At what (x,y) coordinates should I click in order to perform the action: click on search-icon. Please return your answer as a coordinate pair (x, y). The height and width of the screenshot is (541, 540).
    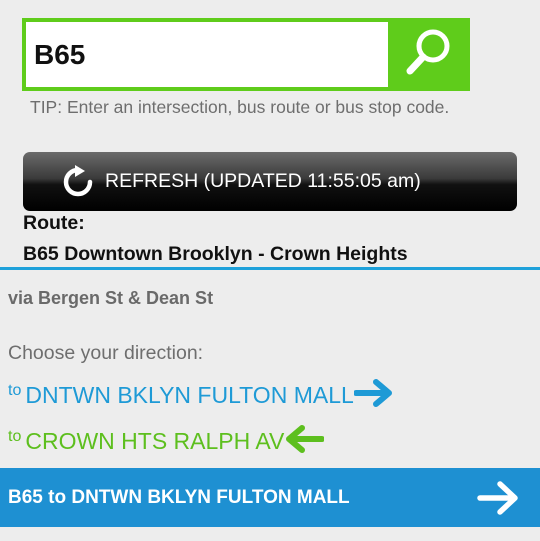
    Looking at the image, I should click on (429, 54).